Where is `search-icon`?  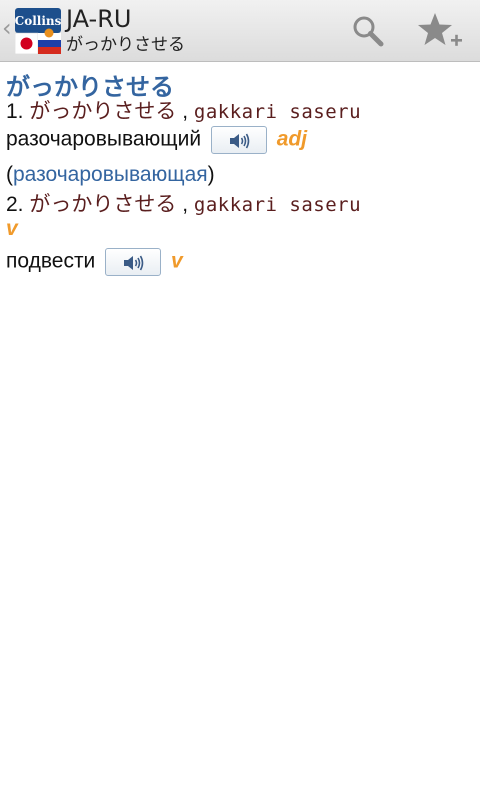 search-icon is located at coordinates (368, 31).